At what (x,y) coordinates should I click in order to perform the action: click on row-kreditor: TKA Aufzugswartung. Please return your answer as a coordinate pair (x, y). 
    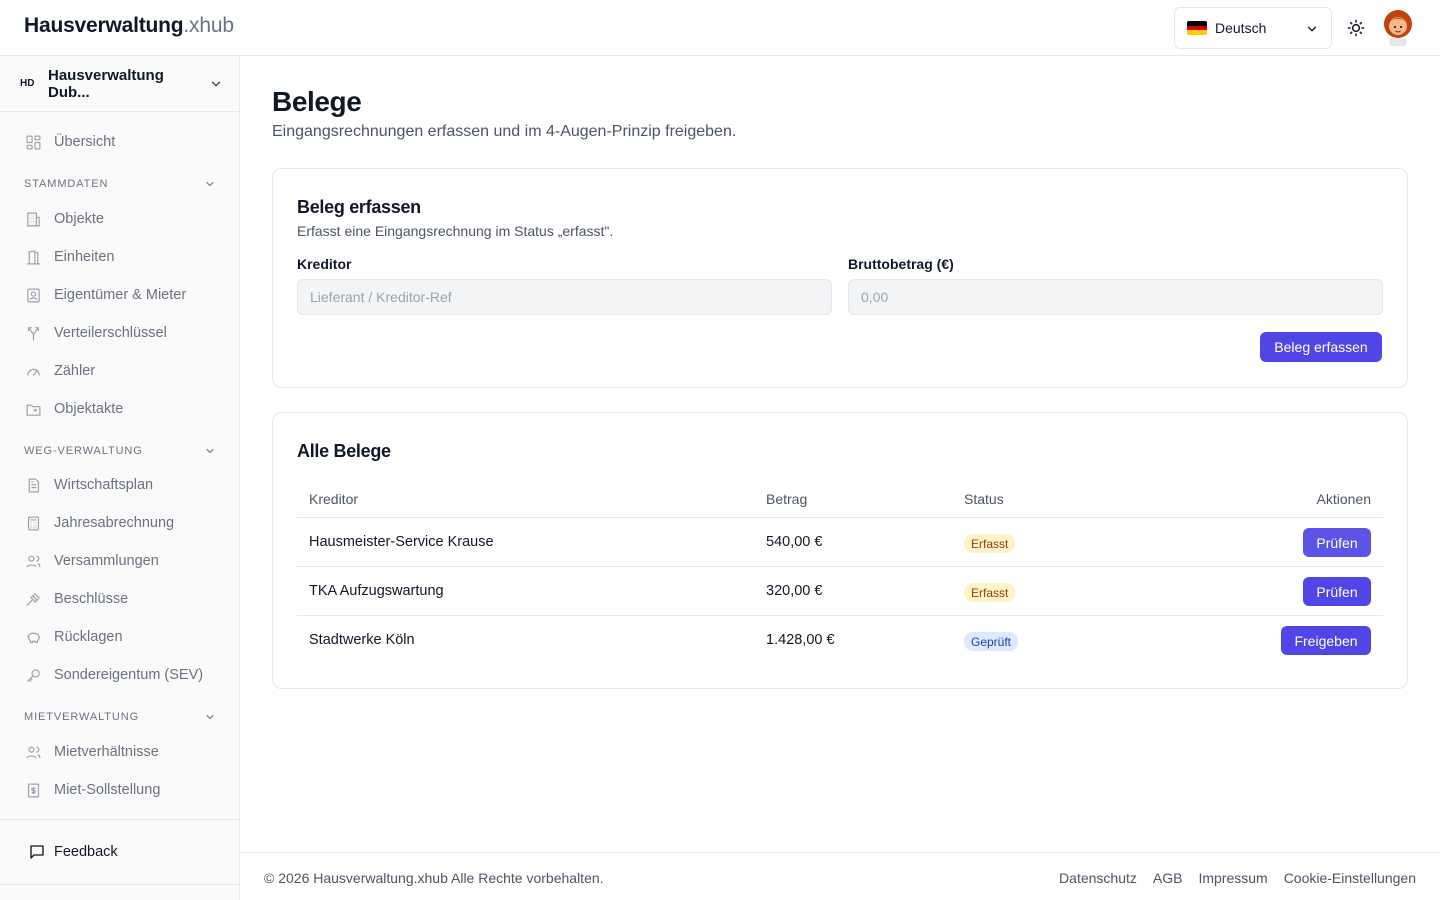
    Looking at the image, I should click on (376, 591).